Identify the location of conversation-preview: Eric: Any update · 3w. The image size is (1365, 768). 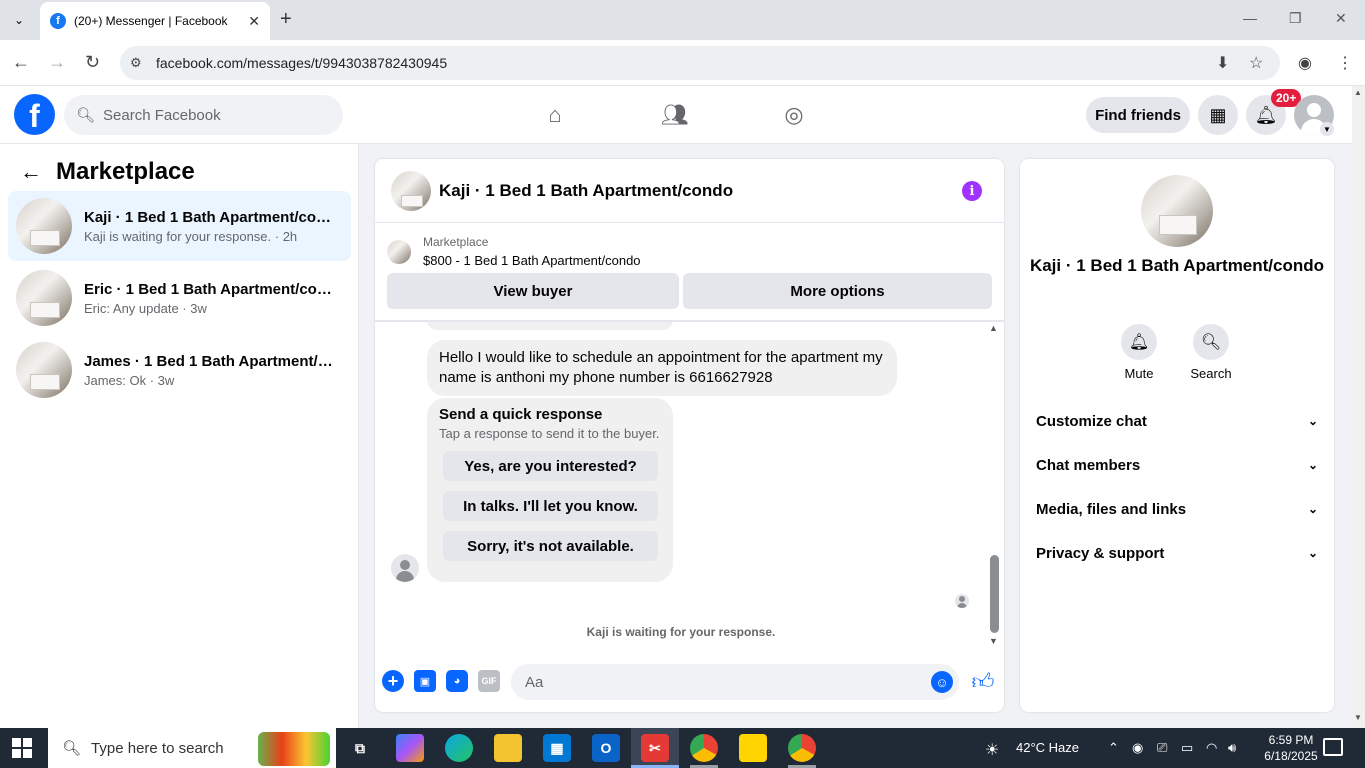
(145, 308).